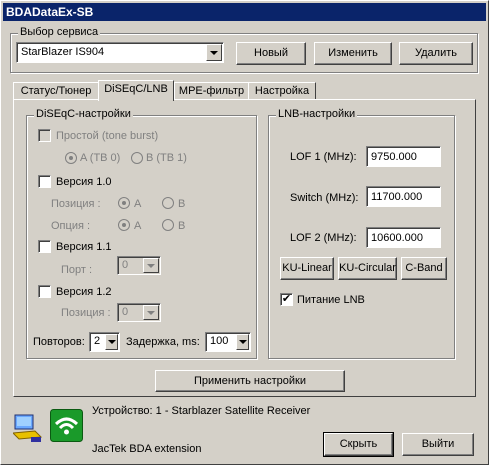 This screenshot has height=465, width=489. I want to click on simple-tone-burst-checkbox, so click(44, 135).